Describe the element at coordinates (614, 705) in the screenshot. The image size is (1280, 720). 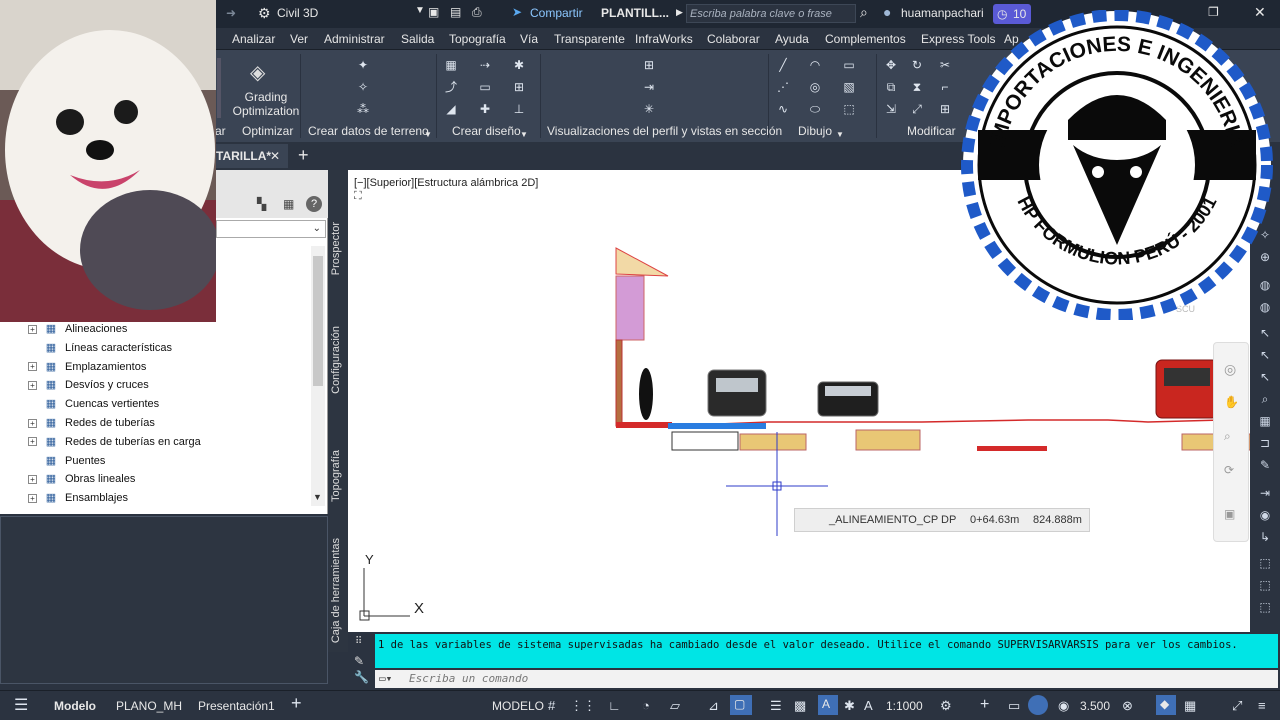
I see `ortho-icon: ∟` at that location.